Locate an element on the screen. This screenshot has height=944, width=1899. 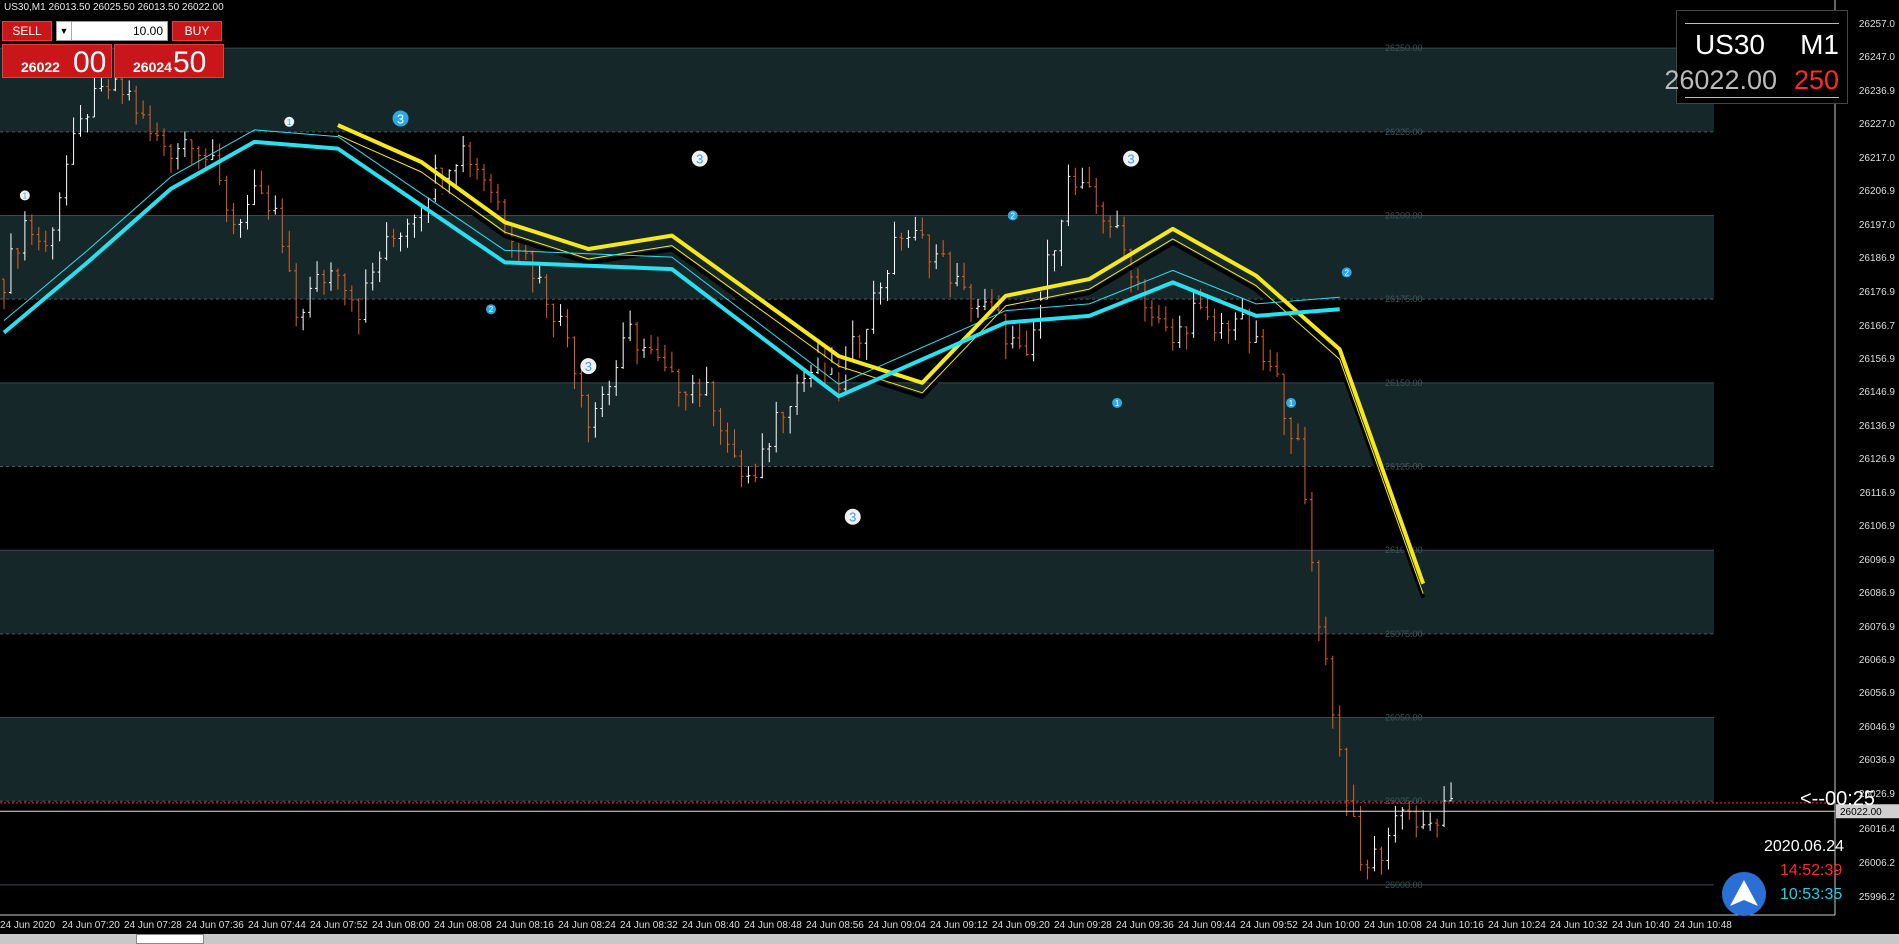
time-tick-label: 24 Jun 07:44 is located at coordinates (277, 925).